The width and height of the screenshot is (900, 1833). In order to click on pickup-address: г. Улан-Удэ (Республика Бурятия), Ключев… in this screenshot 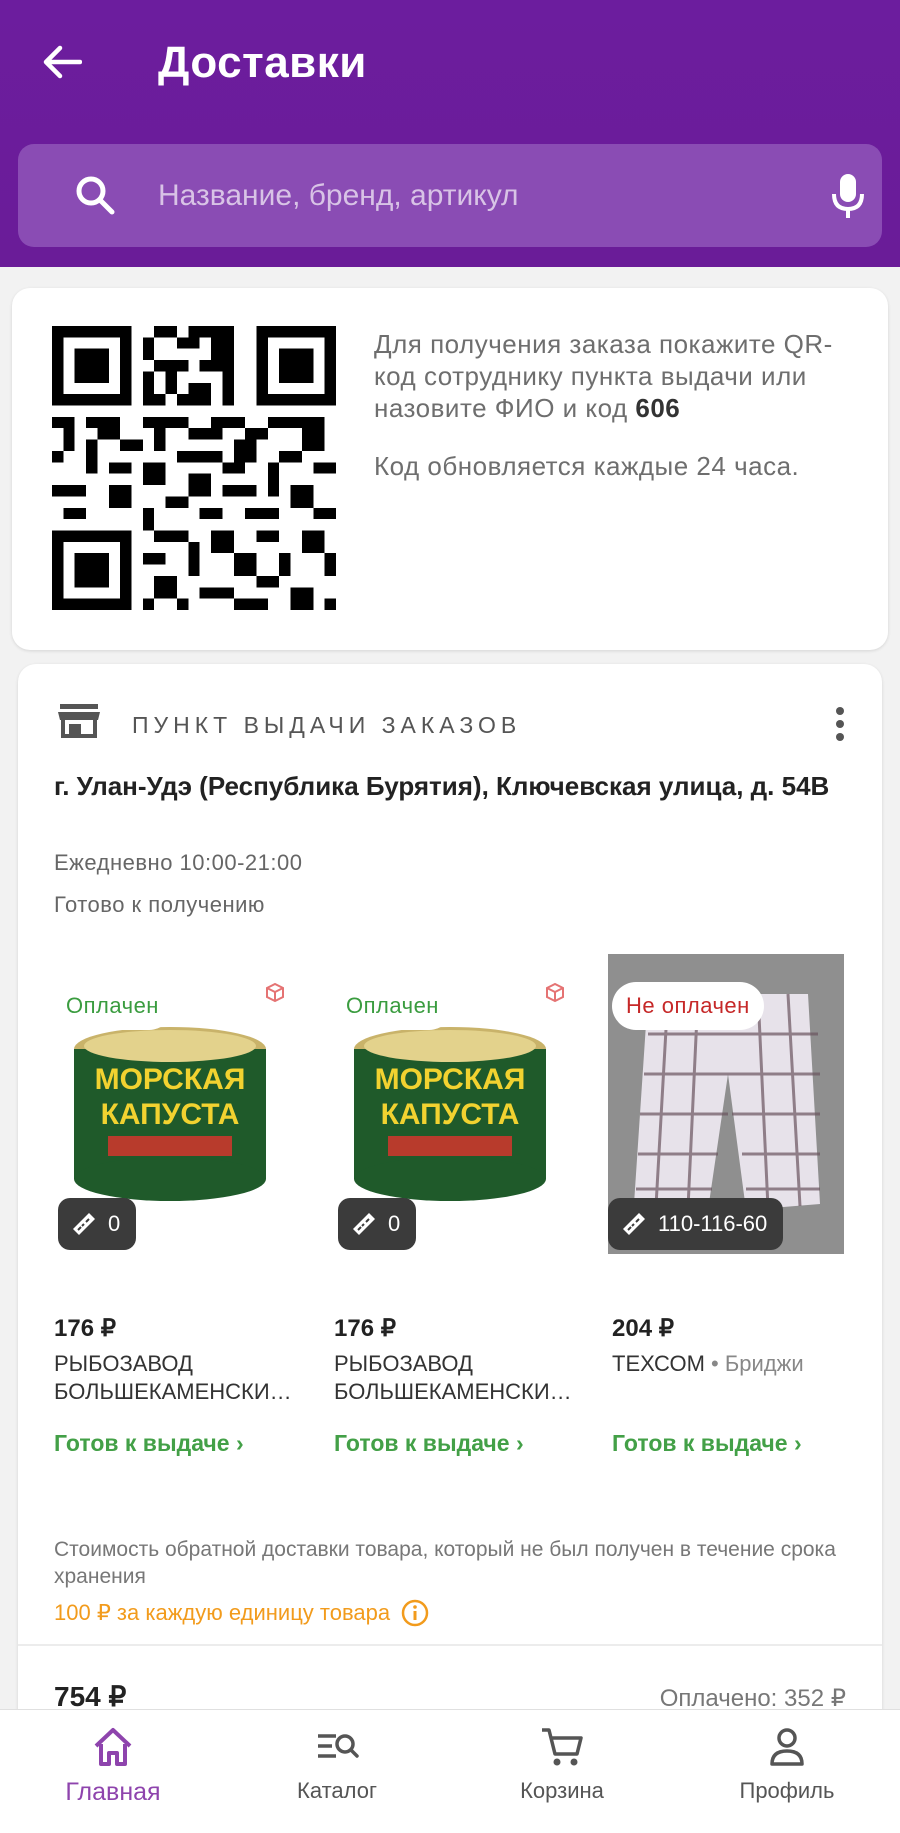, I will do `click(442, 786)`.